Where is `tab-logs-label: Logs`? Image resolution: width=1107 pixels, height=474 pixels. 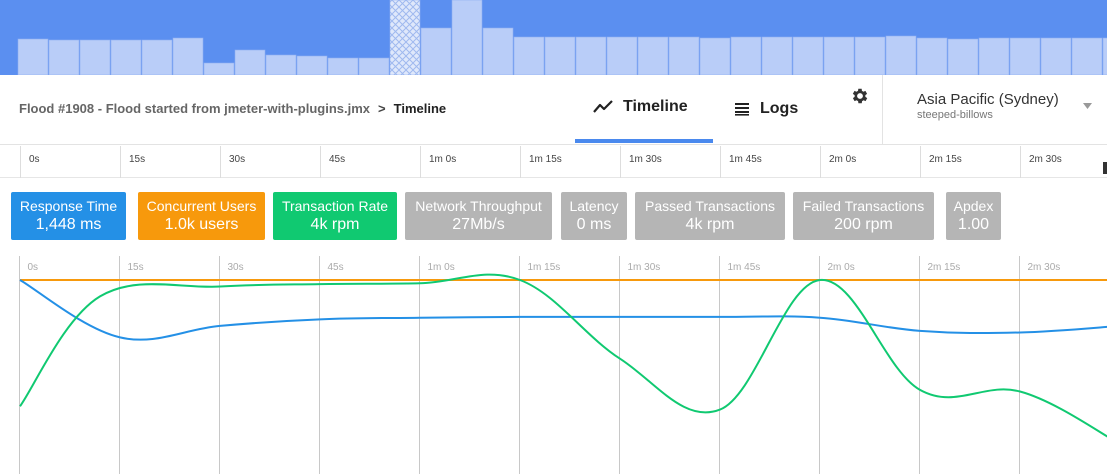
tab-logs-label: Logs is located at coordinates (779, 108).